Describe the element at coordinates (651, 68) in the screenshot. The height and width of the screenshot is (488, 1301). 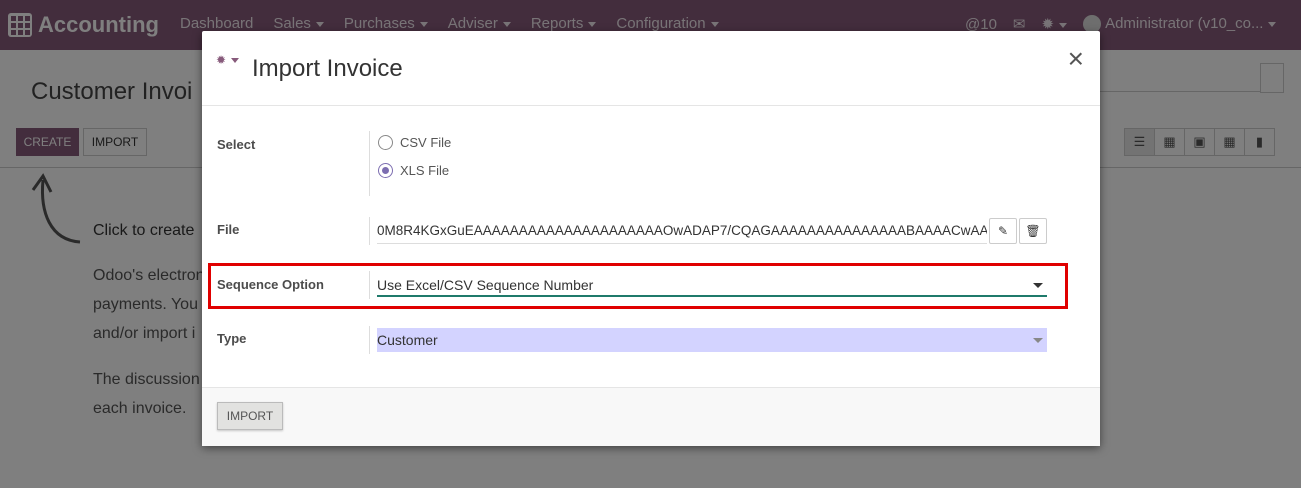
I see `dialog-header: ✹ Import Invoice ×` at that location.